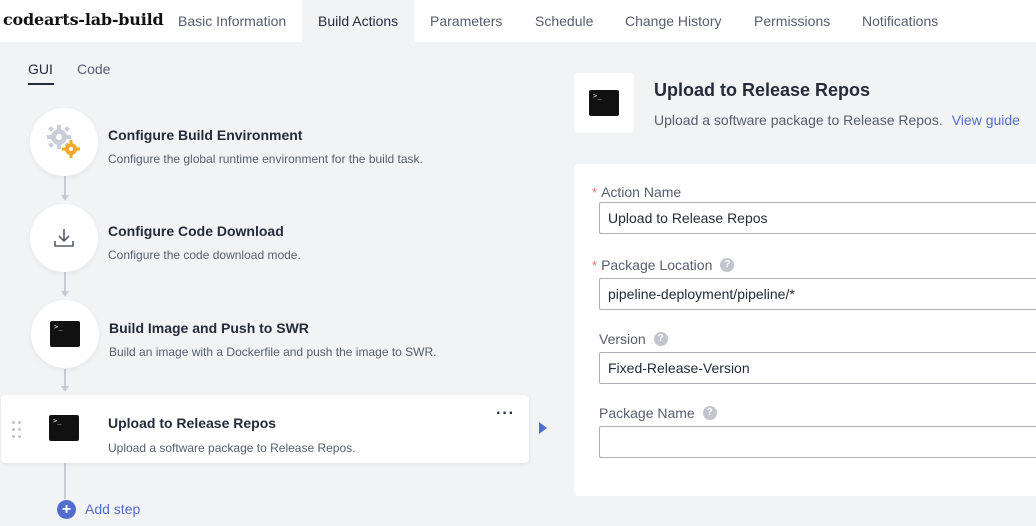  I want to click on detail-title: Upload to Release Repos, so click(762, 90).